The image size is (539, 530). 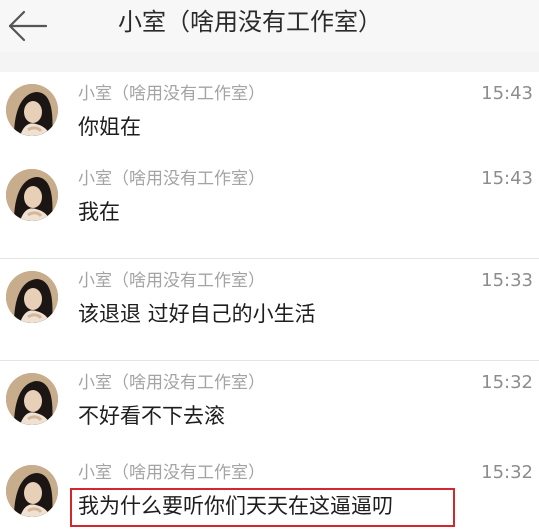 I want to click on message-text: 我为什么要听你们天天在这逼逼叨, so click(x=235, y=506).